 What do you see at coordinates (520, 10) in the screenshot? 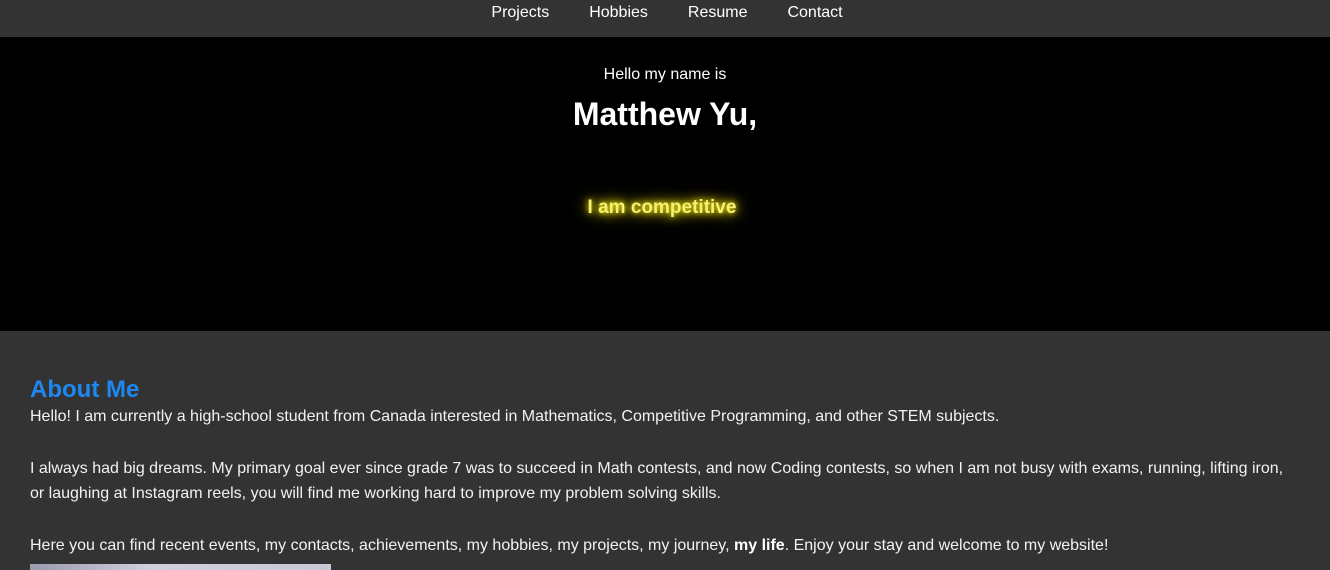
I see `nav-link-projects: Projects` at bounding box center [520, 10].